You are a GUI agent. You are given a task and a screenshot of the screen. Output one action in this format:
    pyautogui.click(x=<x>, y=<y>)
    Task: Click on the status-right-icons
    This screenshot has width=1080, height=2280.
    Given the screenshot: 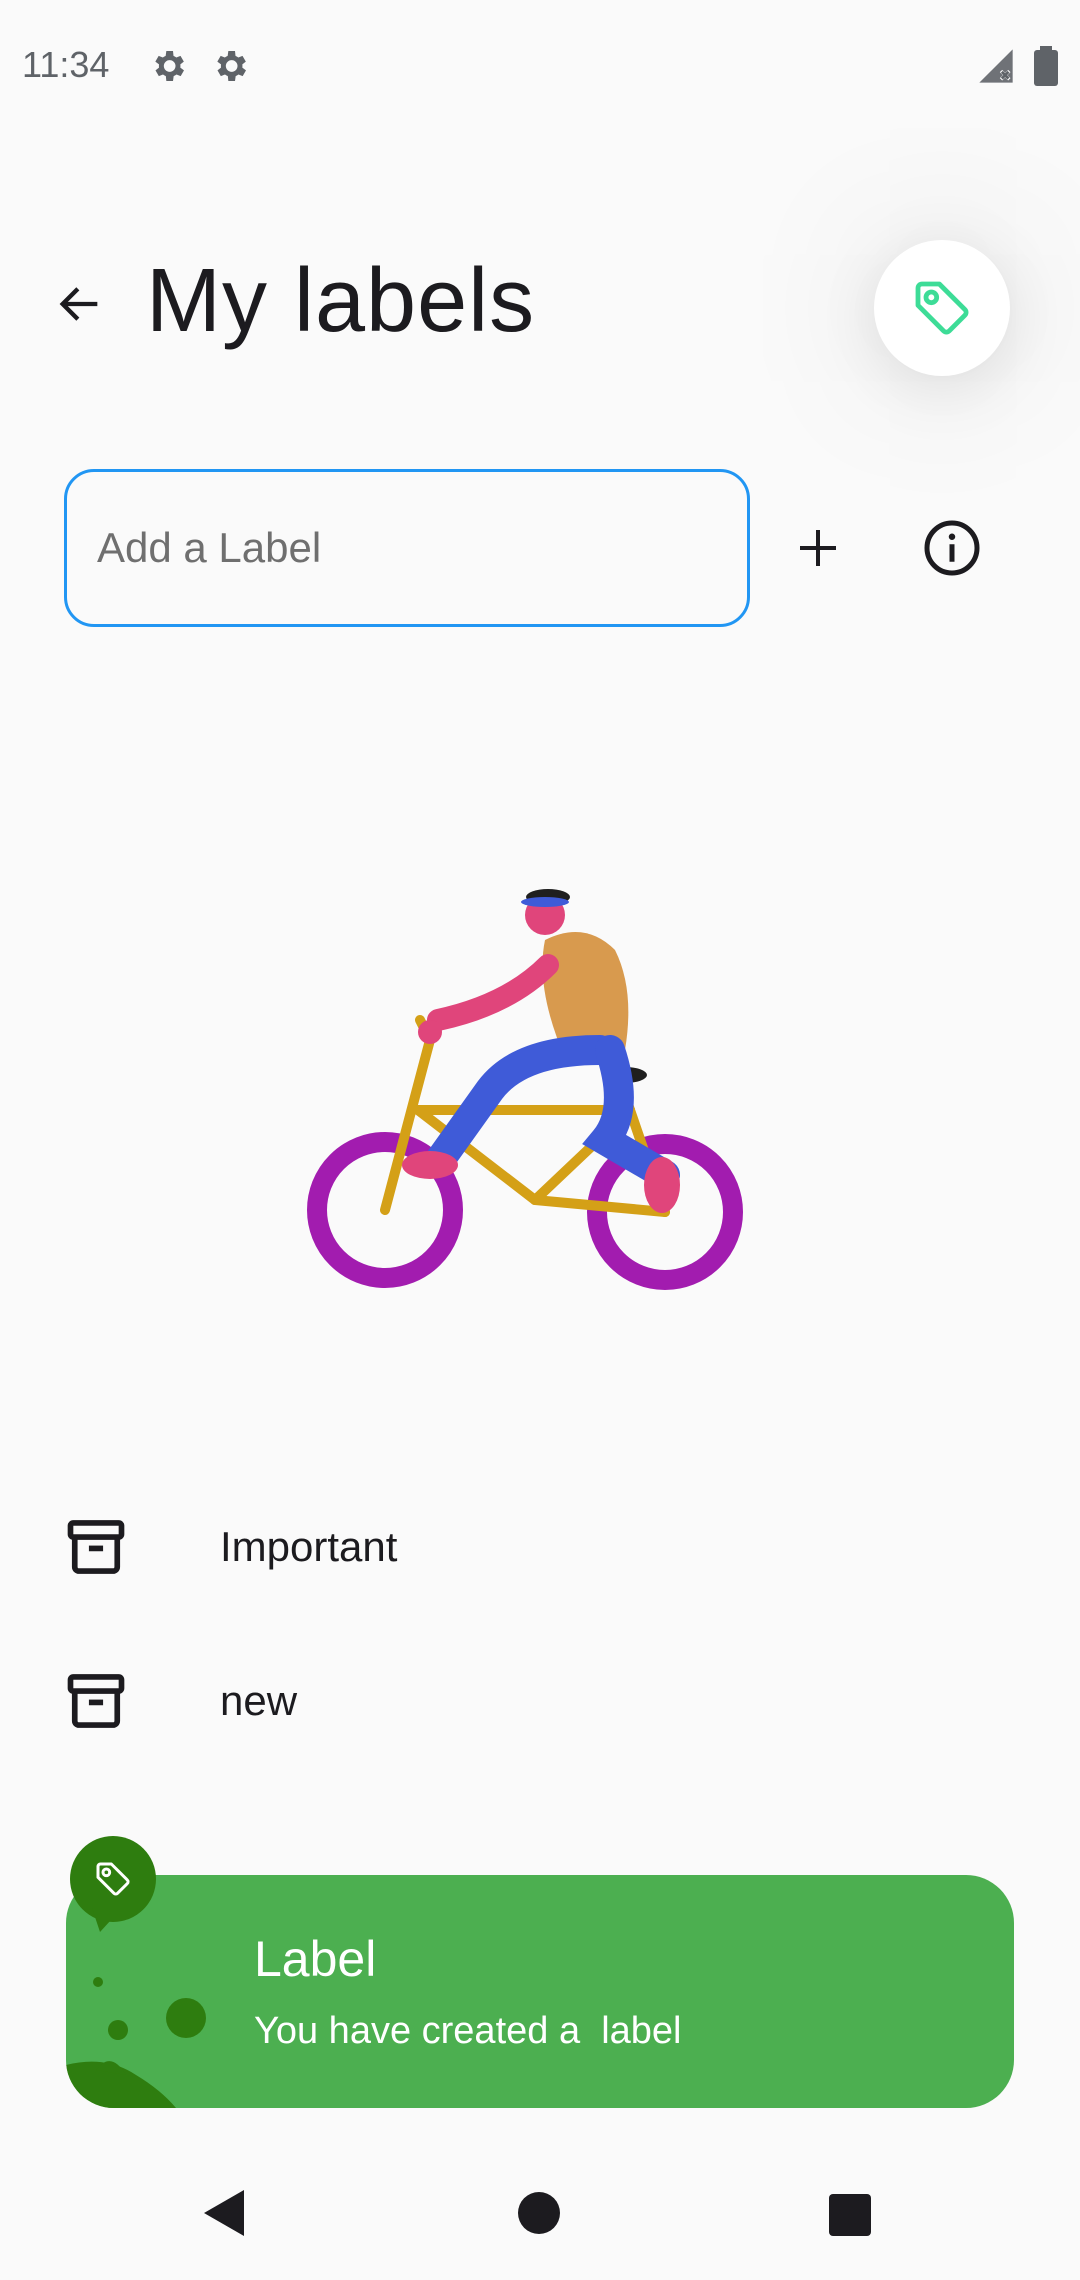 What is the action you would take?
    pyautogui.click(x=1017, y=66)
    